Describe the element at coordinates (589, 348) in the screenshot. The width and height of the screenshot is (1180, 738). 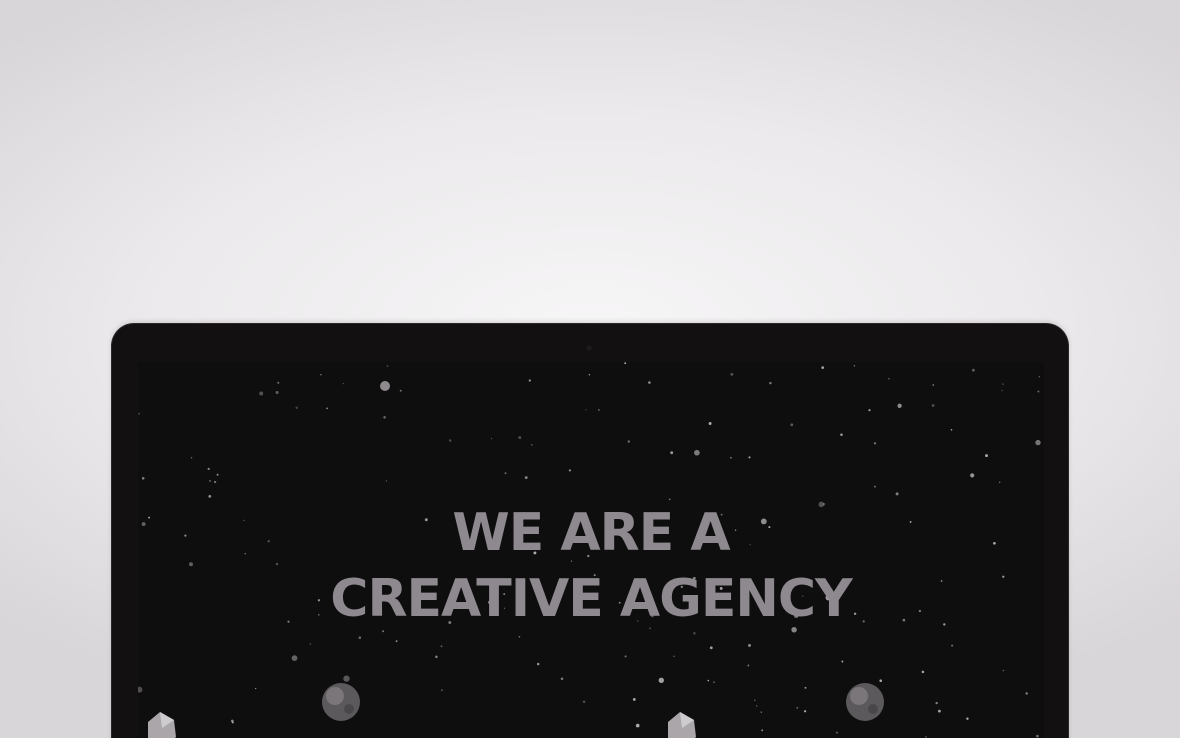
I see `camera-dot-icon` at that location.